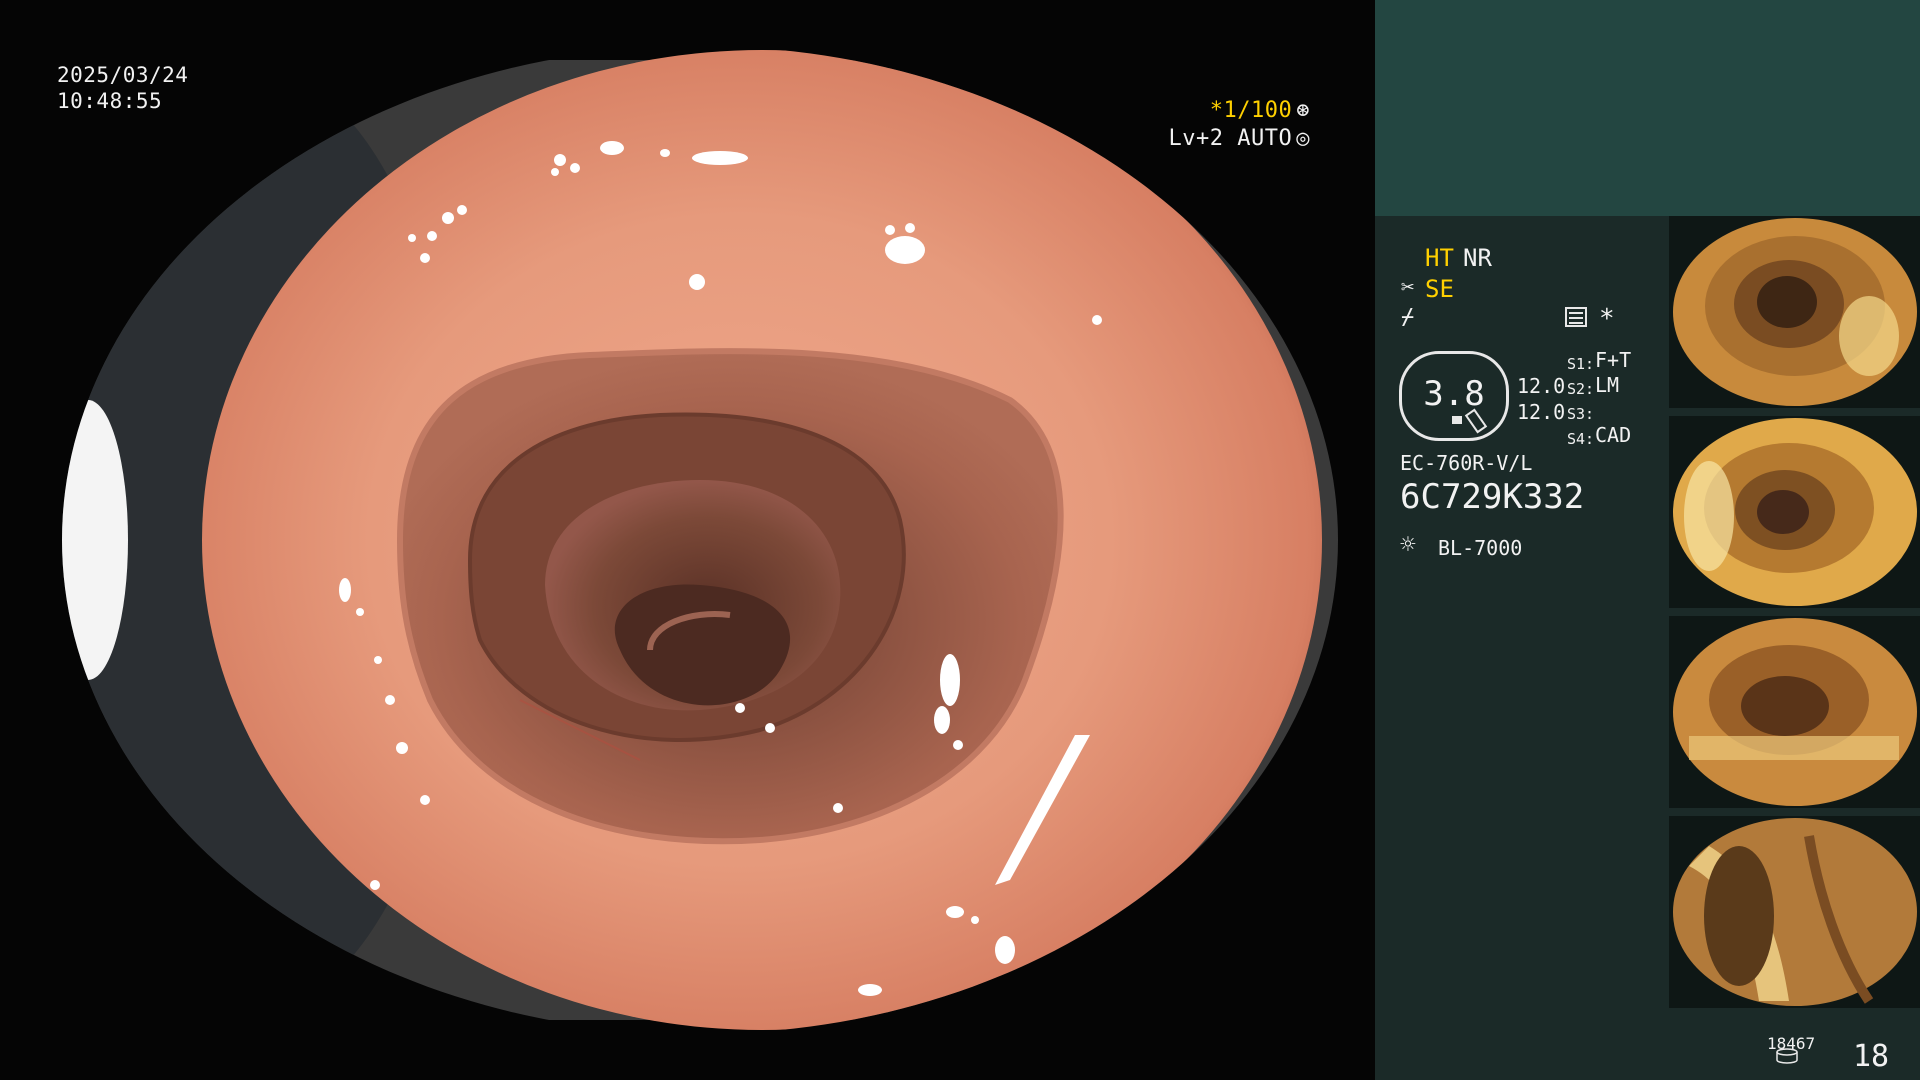  Describe the element at coordinates (1466, 463) in the screenshot. I see `scope-model: EC-760R-V/L` at that location.